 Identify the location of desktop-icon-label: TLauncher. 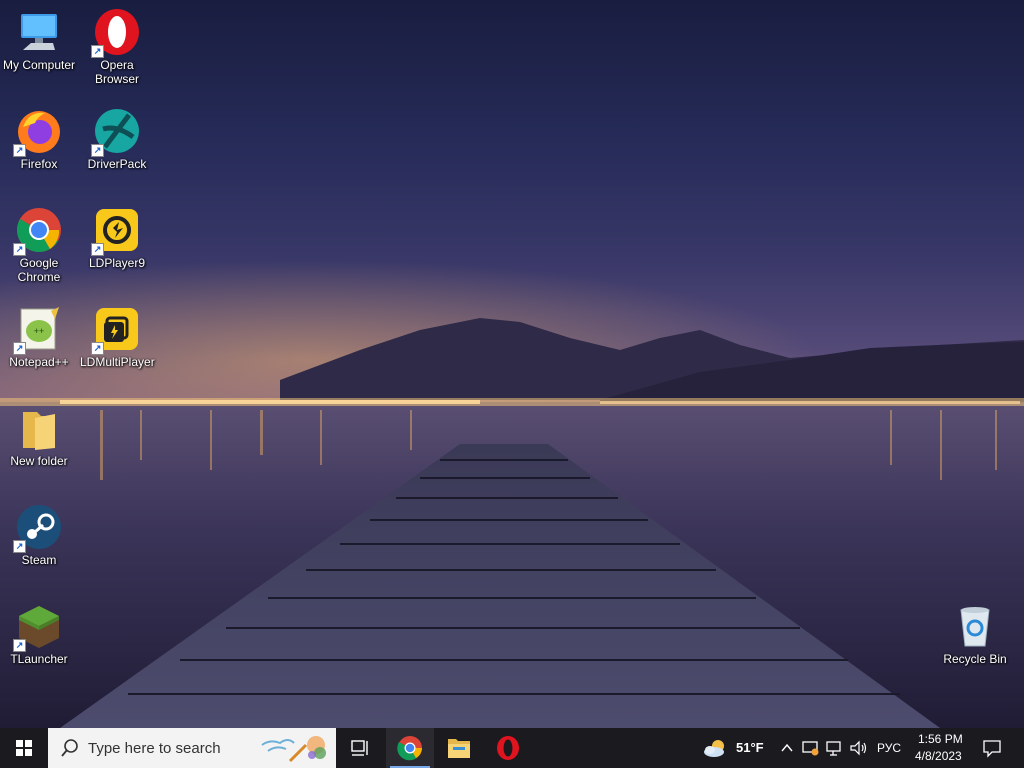
(39, 659).